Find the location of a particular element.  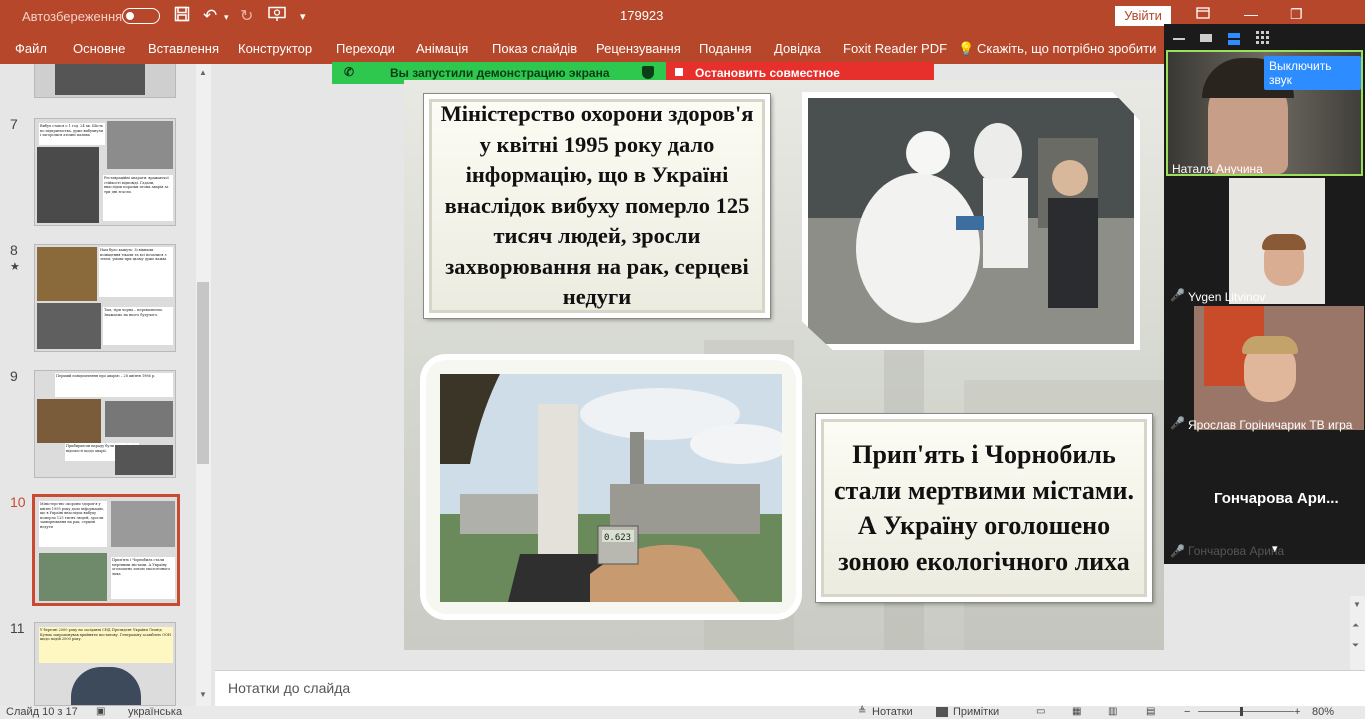

tab-help: Довідка is located at coordinates (797, 48).